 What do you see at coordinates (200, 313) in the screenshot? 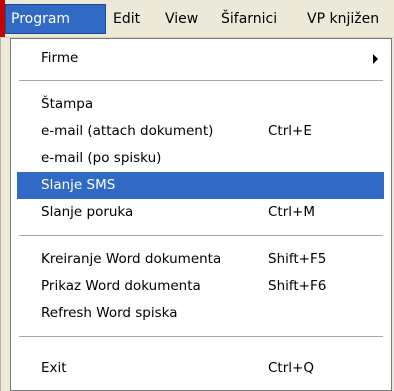
I see `menu-item-refresh-word: Refresh Word spiska` at bounding box center [200, 313].